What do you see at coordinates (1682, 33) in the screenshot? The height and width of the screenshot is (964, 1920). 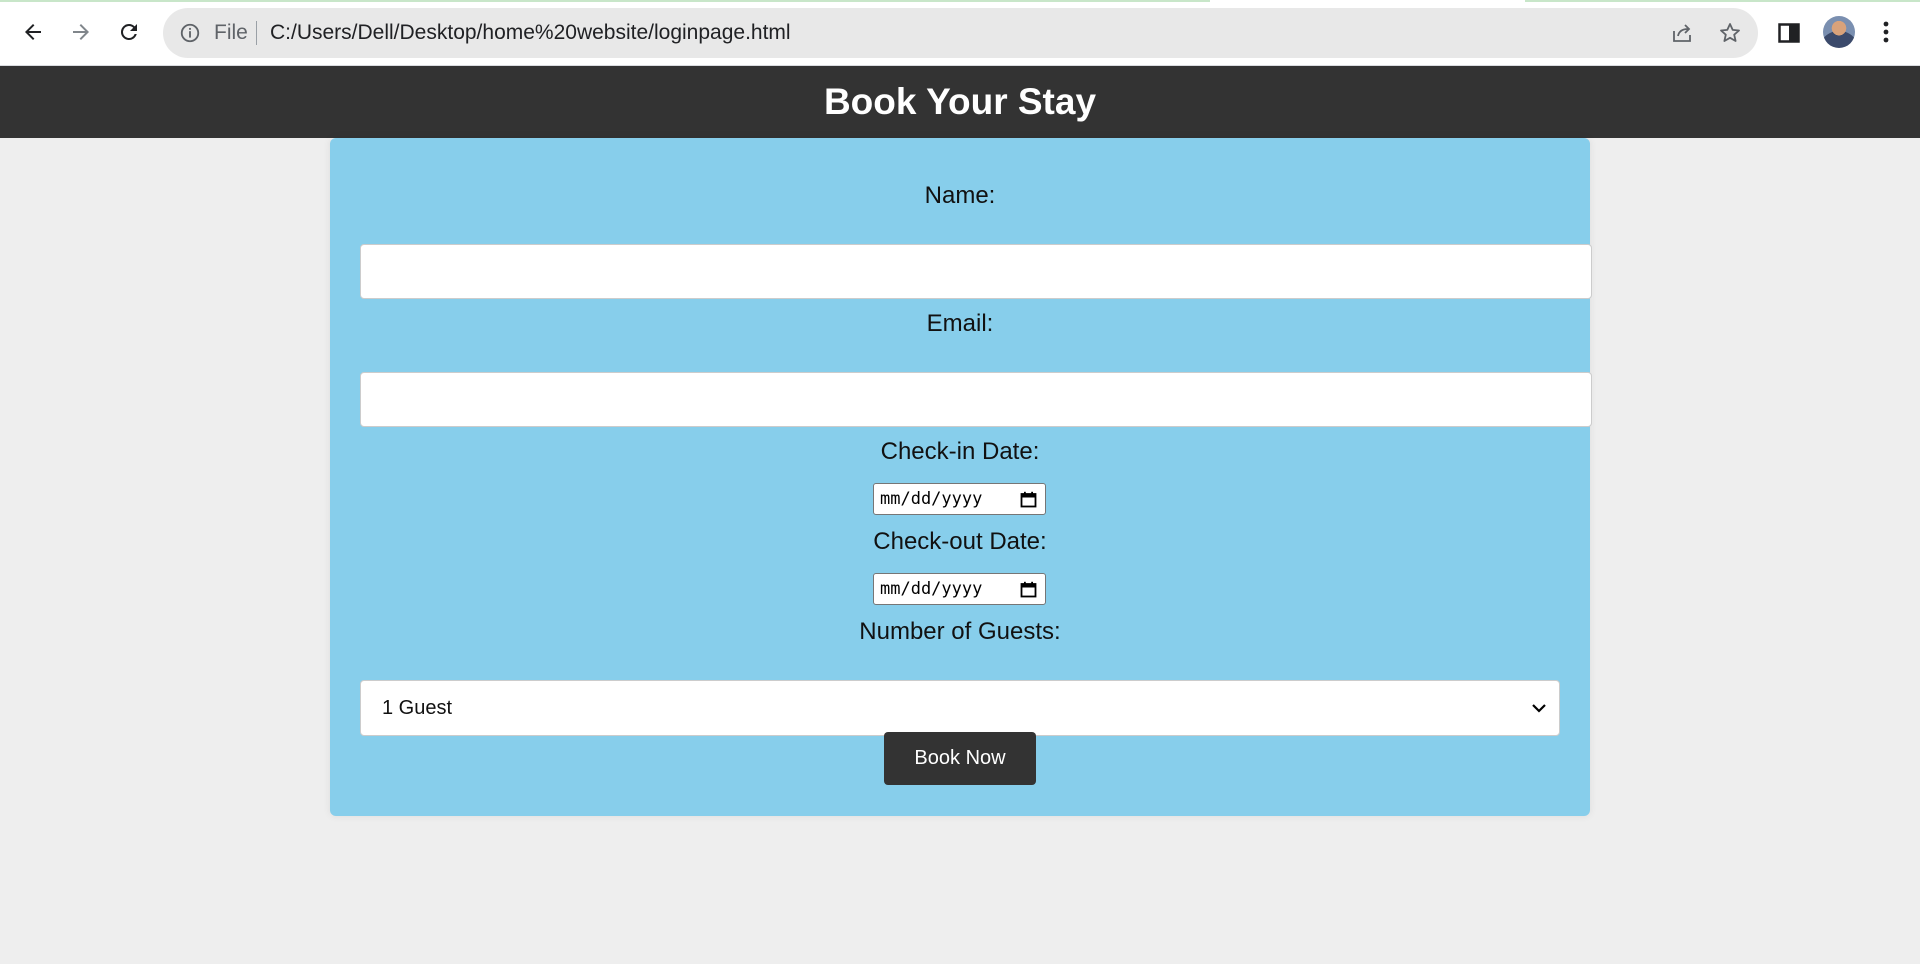 I see `share-icon` at bounding box center [1682, 33].